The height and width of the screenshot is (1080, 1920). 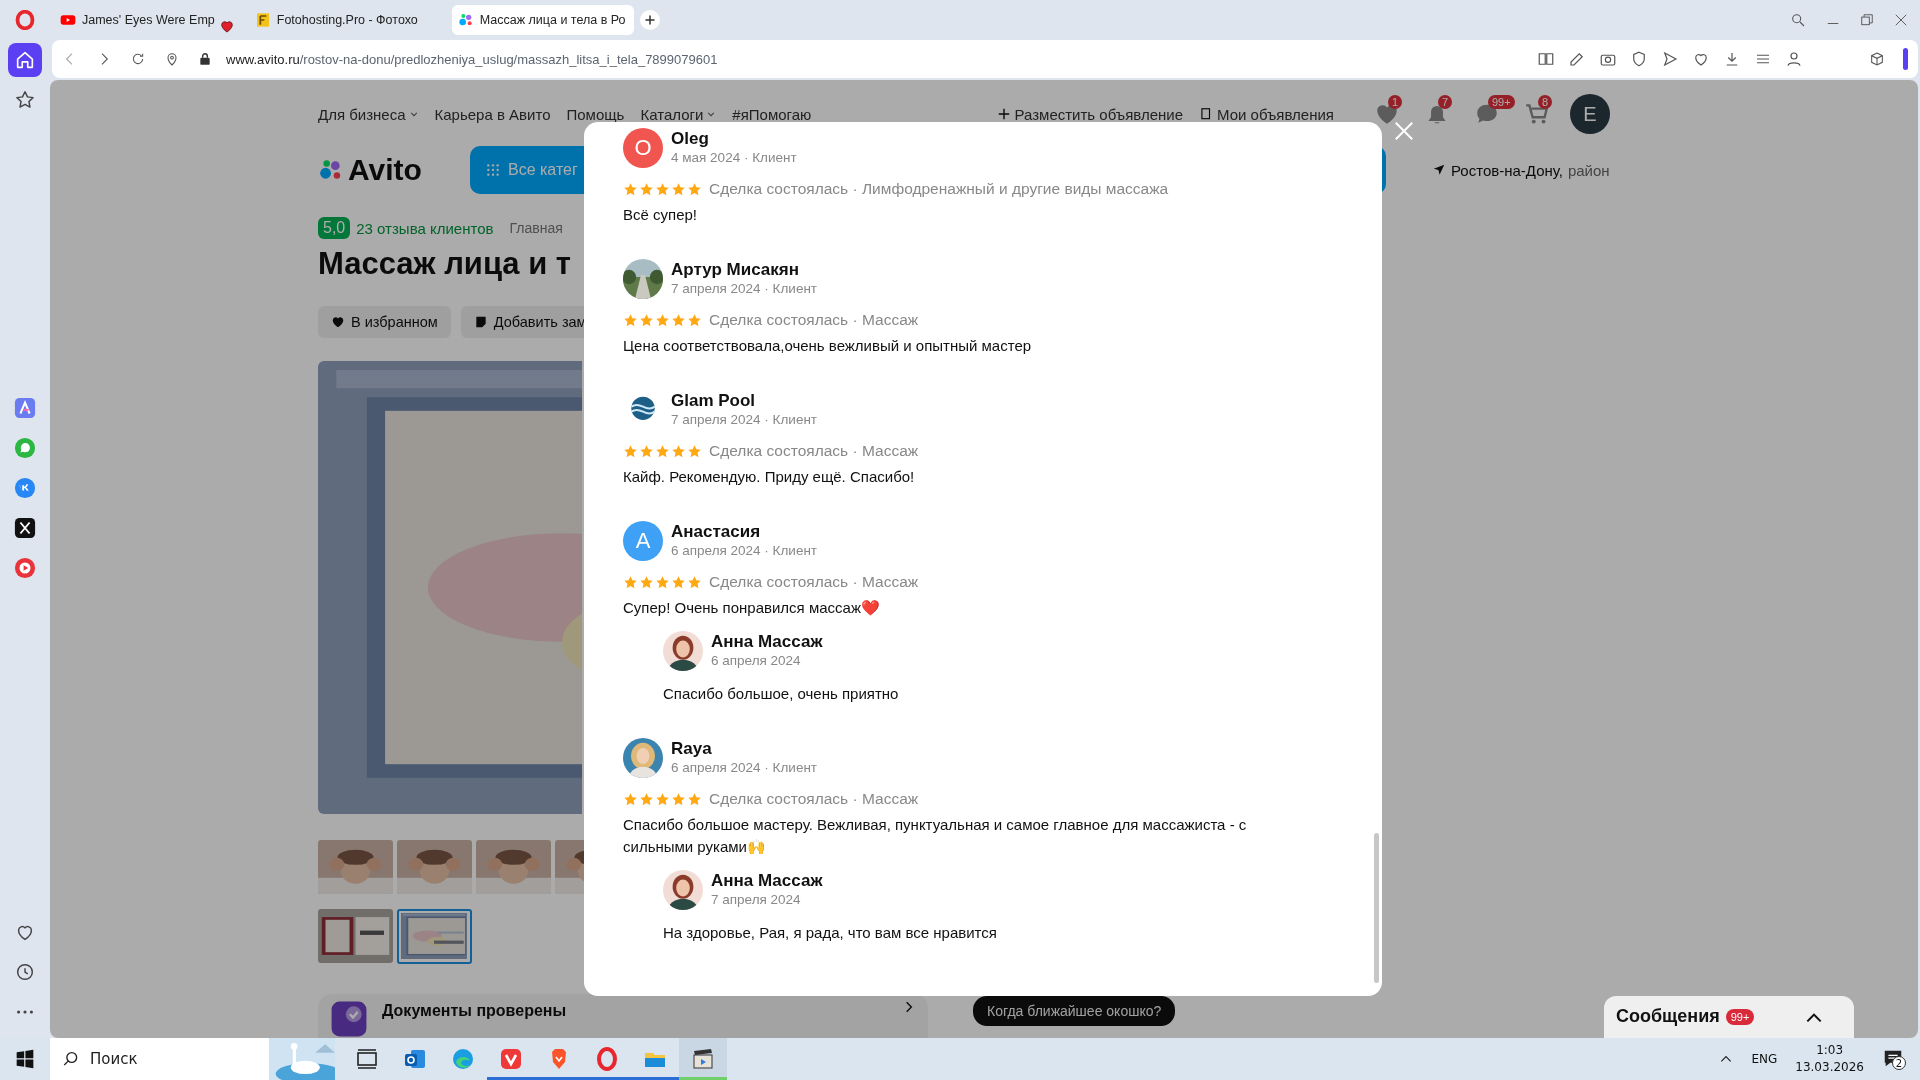 What do you see at coordinates (734, 158) in the screenshot?
I see `review-meta: 4 мая 2024 · Клиент` at bounding box center [734, 158].